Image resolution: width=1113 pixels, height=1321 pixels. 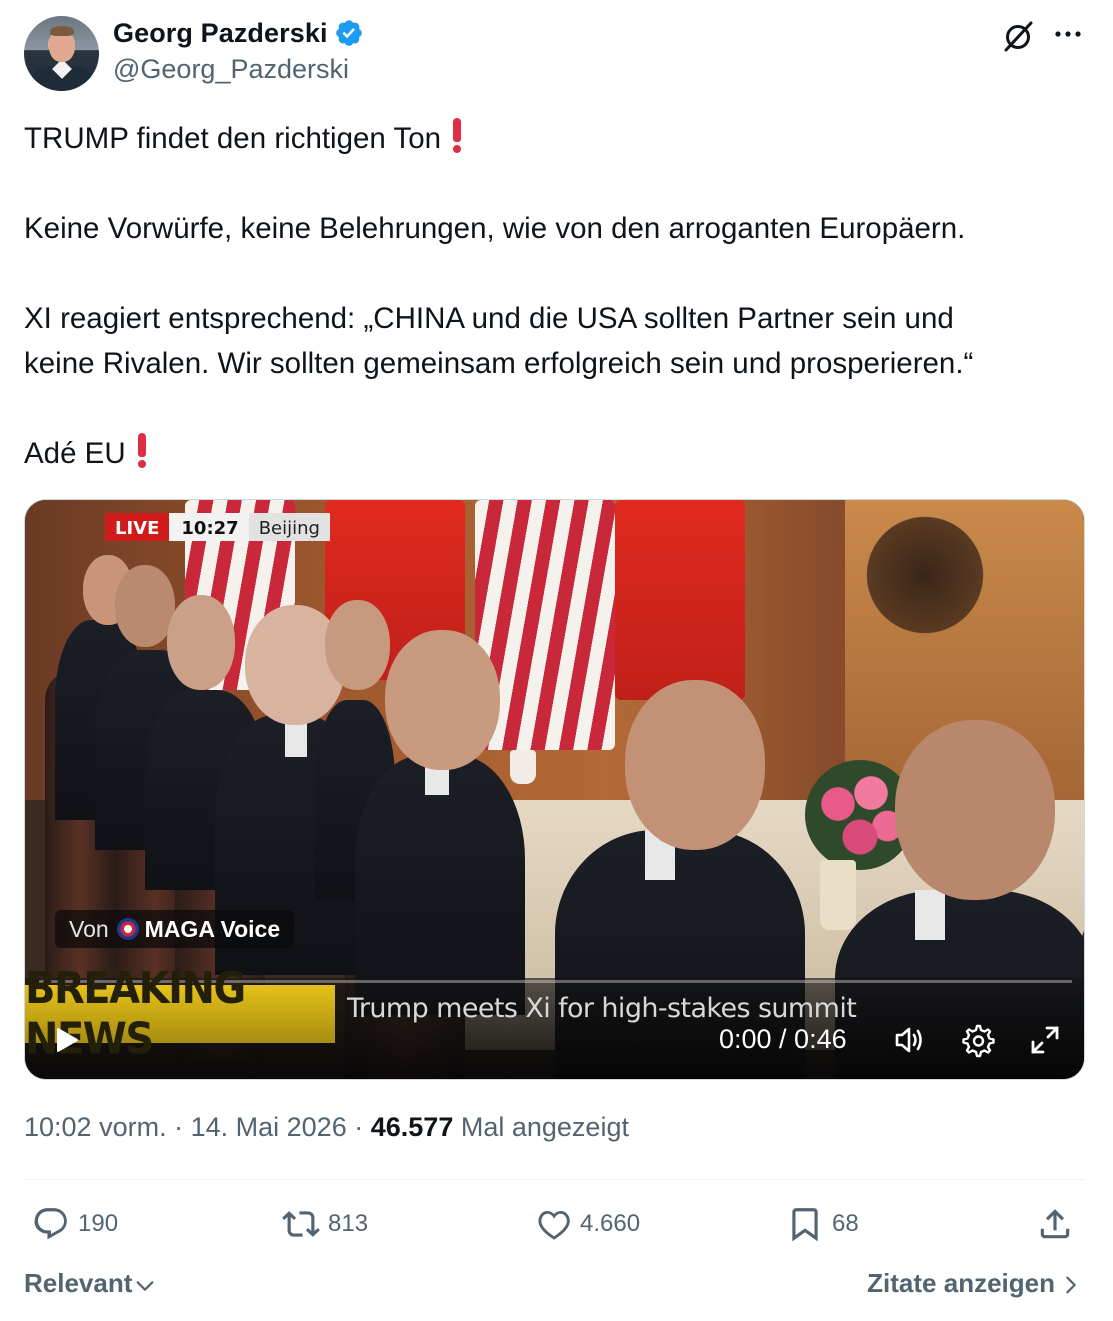 What do you see at coordinates (301, 1224) in the screenshot?
I see `repost-icon` at bounding box center [301, 1224].